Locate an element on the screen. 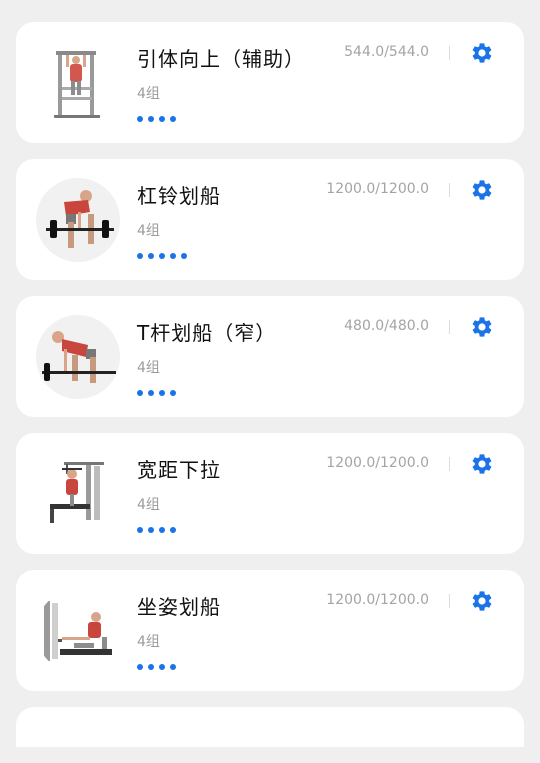 This screenshot has height=763, width=540. exercise-title: 杠铃划船 is located at coordinates (179, 196).